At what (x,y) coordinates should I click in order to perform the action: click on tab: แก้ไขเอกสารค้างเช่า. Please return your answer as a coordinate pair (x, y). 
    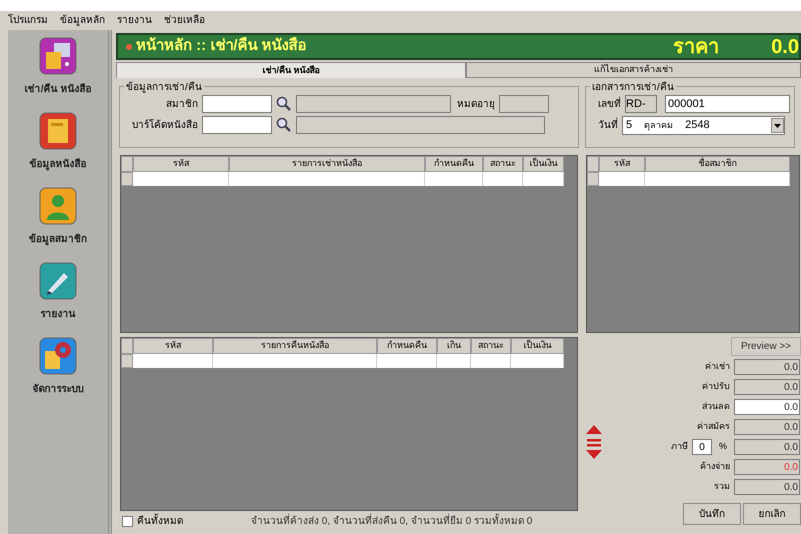
    Looking at the image, I should click on (633, 70).